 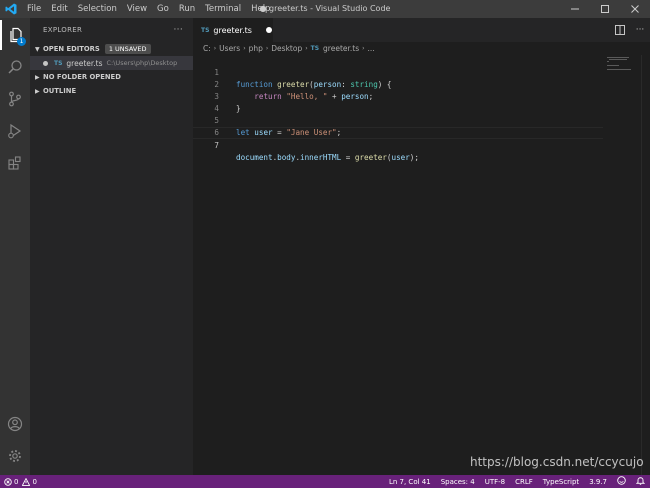 I want to click on close-icon, so click(x=635, y=9).